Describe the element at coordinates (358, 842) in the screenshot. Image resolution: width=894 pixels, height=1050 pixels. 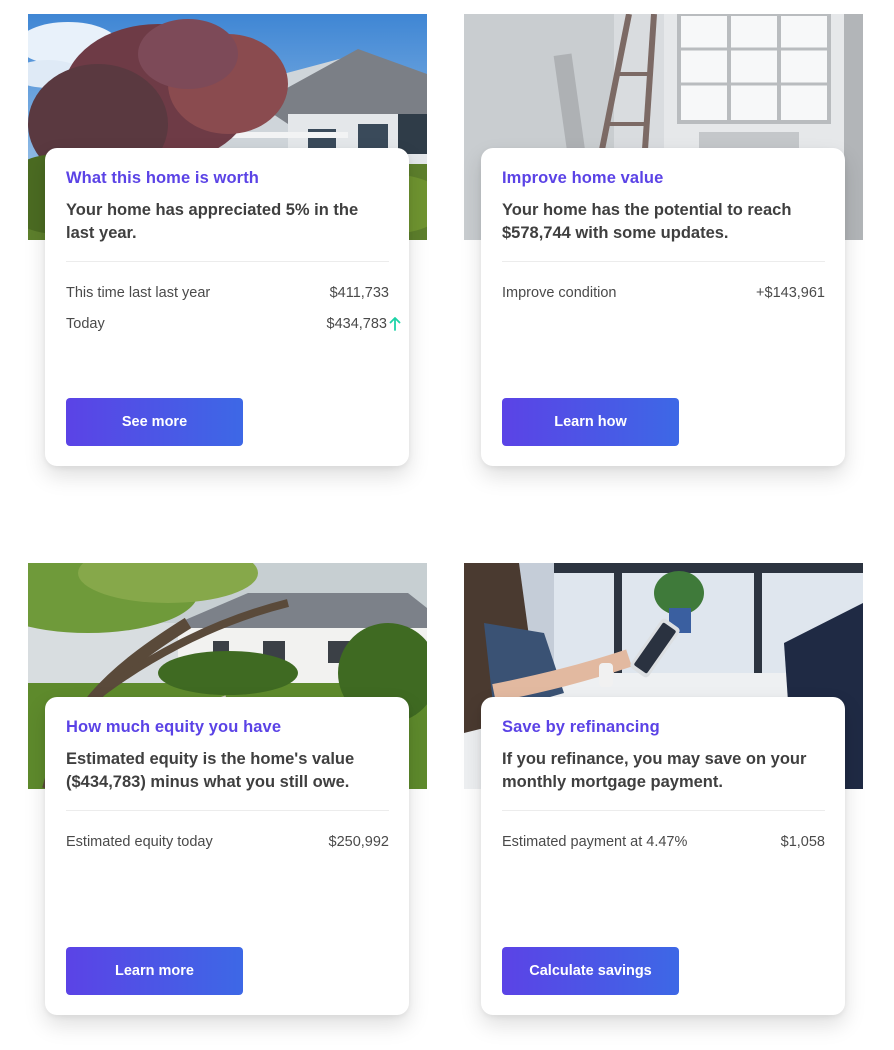
I see `row-value: $250,992` at that location.